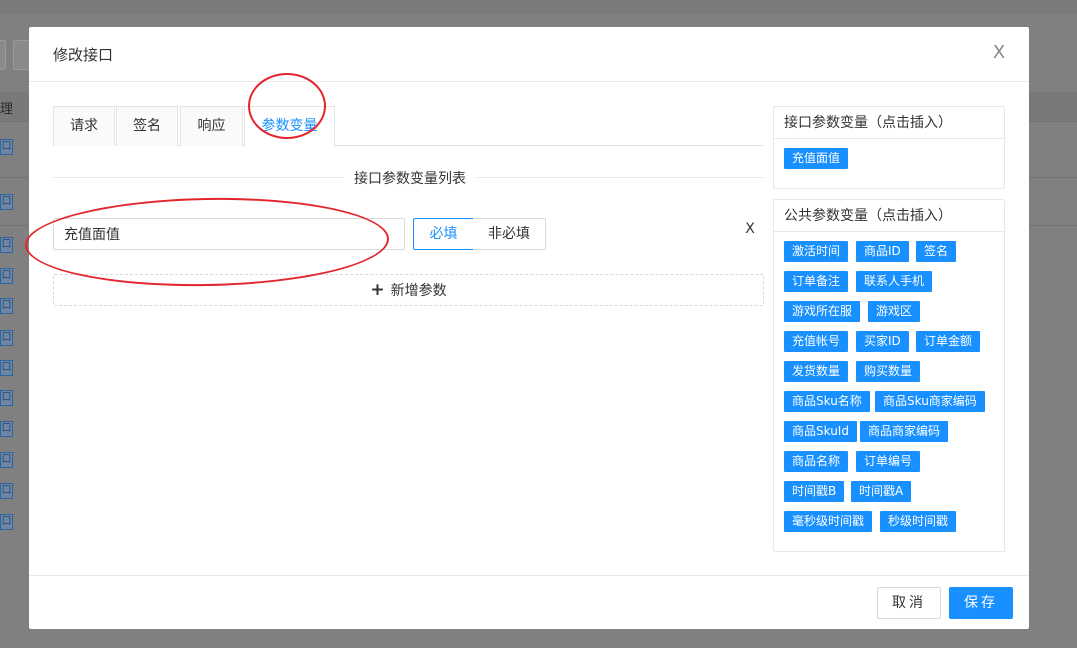 The width and height of the screenshot is (1077, 648). Describe the element at coordinates (889, 216) in the screenshot. I see `public-vars-title: 公共参数变量（点击插入）` at that location.